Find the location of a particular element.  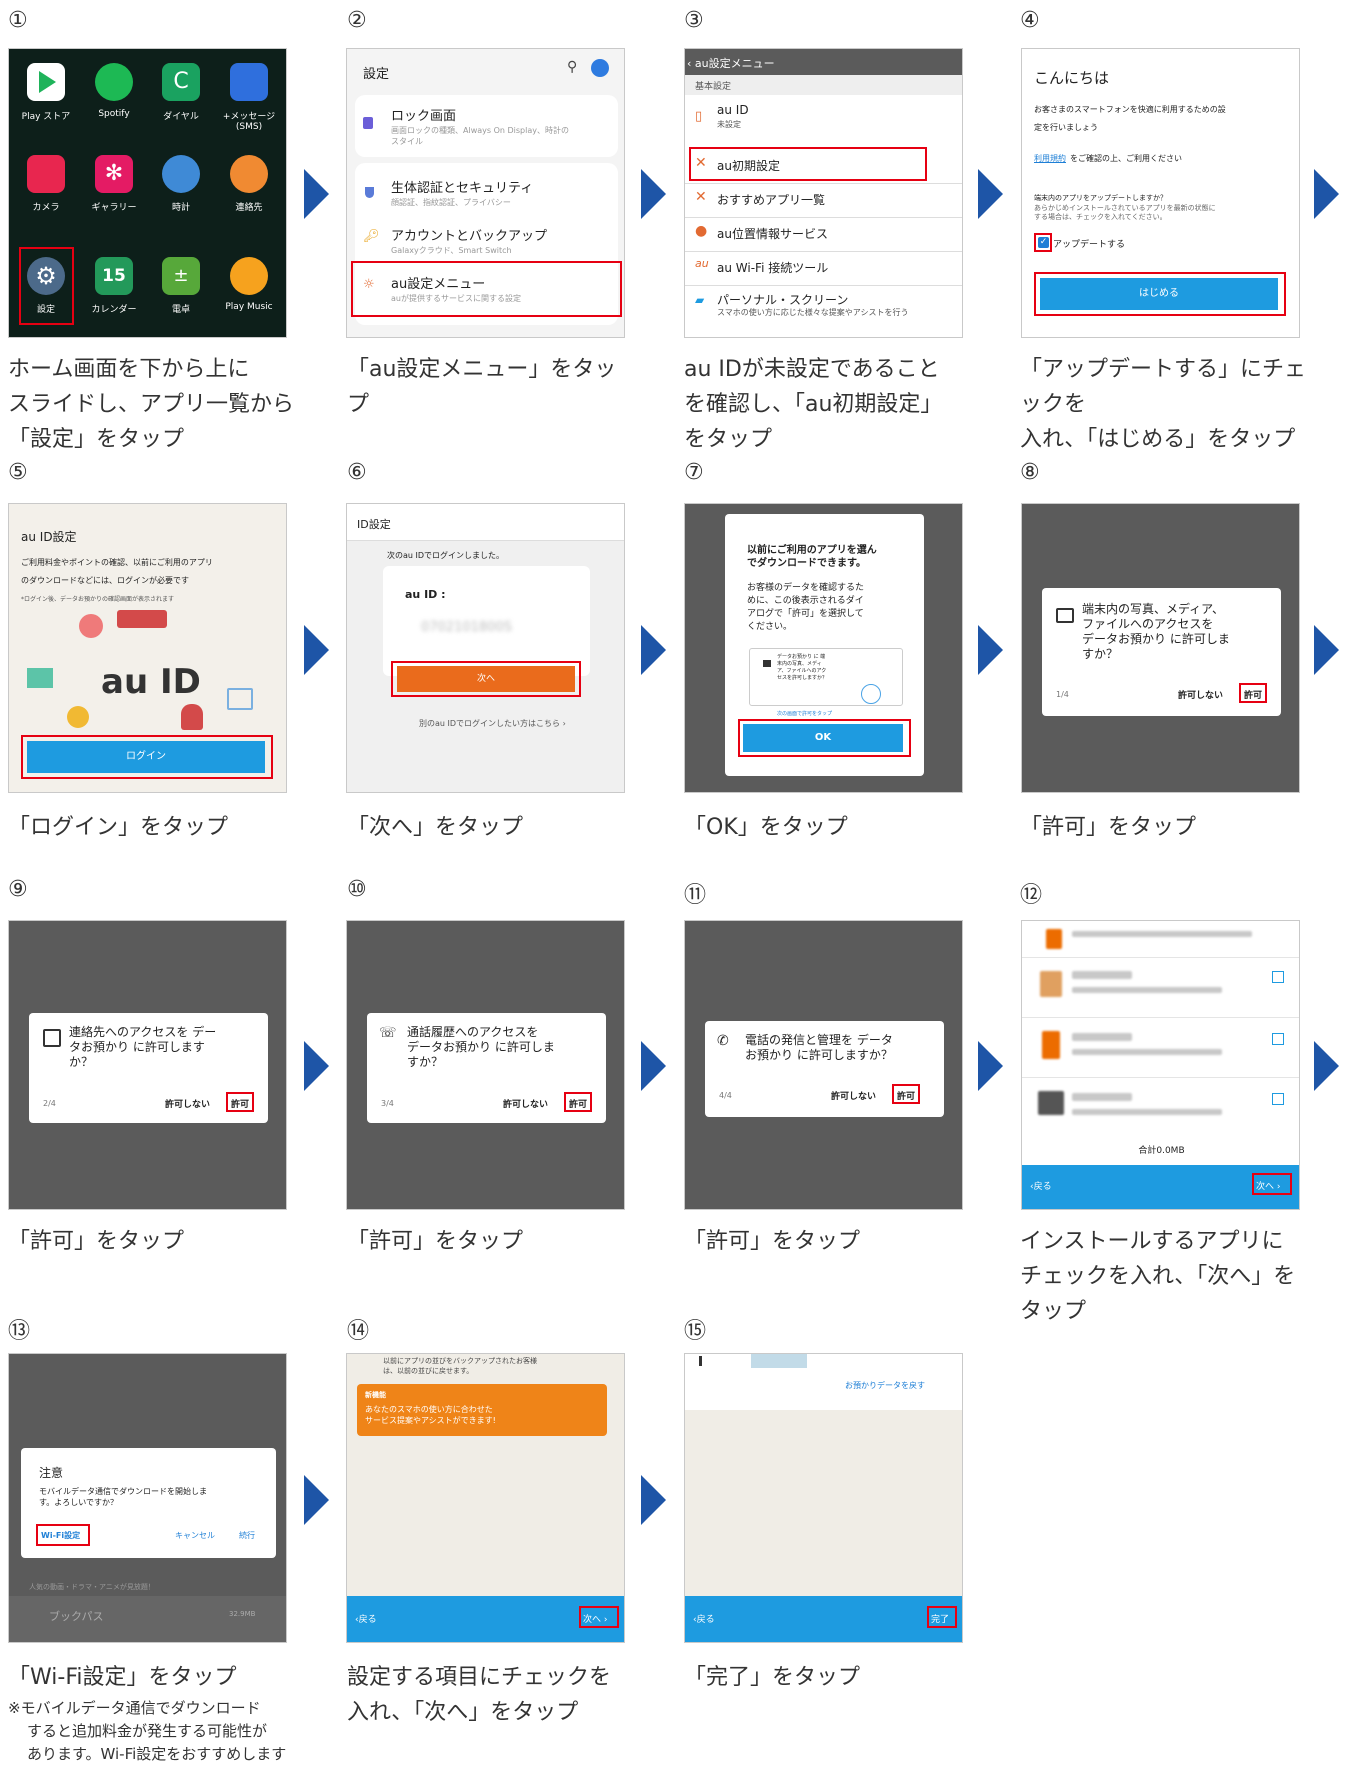

highlight-done-button is located at coordinates (942, 1617).